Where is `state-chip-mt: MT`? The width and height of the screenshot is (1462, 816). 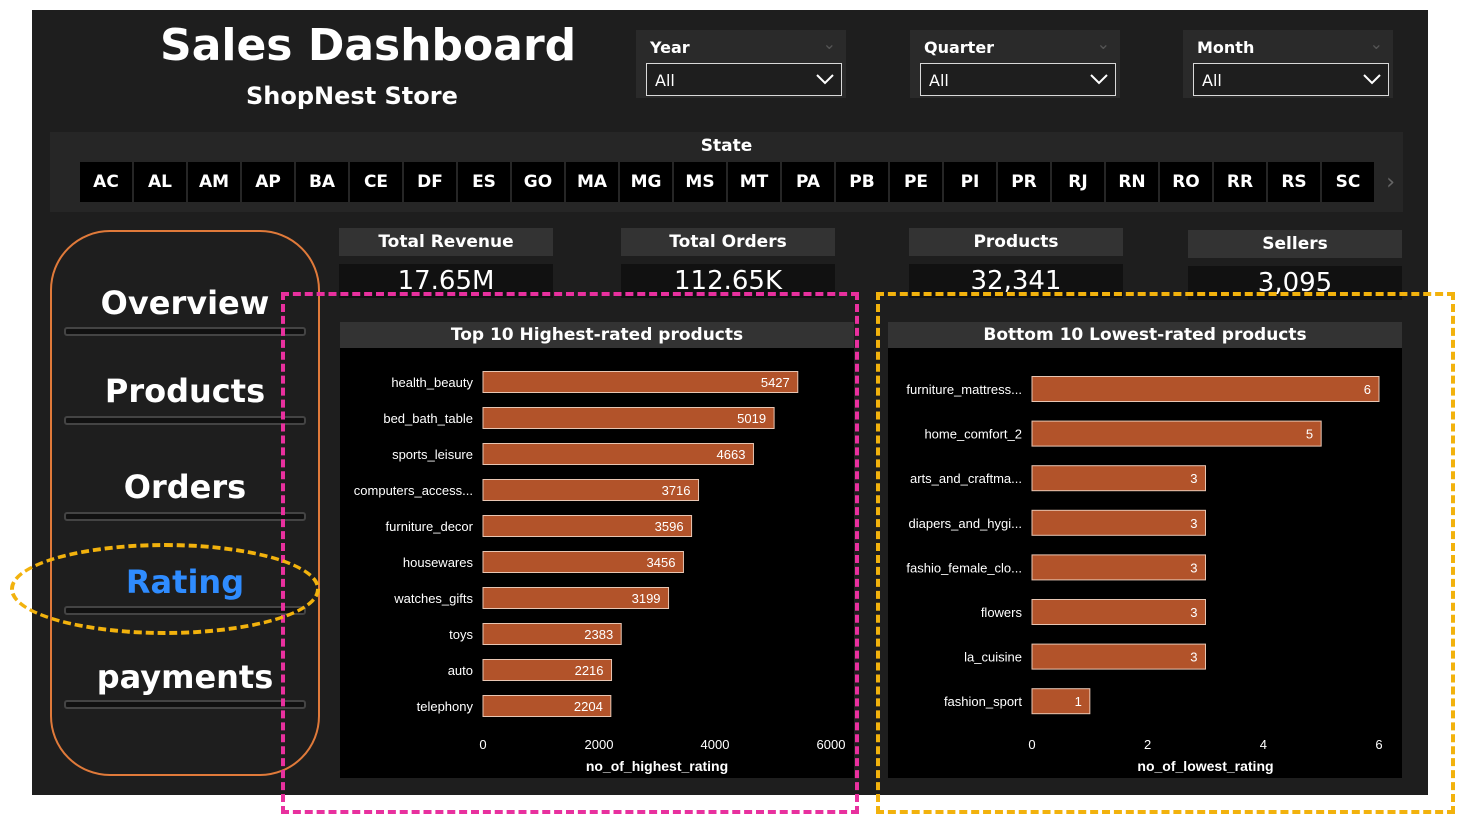
state-chip-mt: MT is located at coordinates (754, 182).